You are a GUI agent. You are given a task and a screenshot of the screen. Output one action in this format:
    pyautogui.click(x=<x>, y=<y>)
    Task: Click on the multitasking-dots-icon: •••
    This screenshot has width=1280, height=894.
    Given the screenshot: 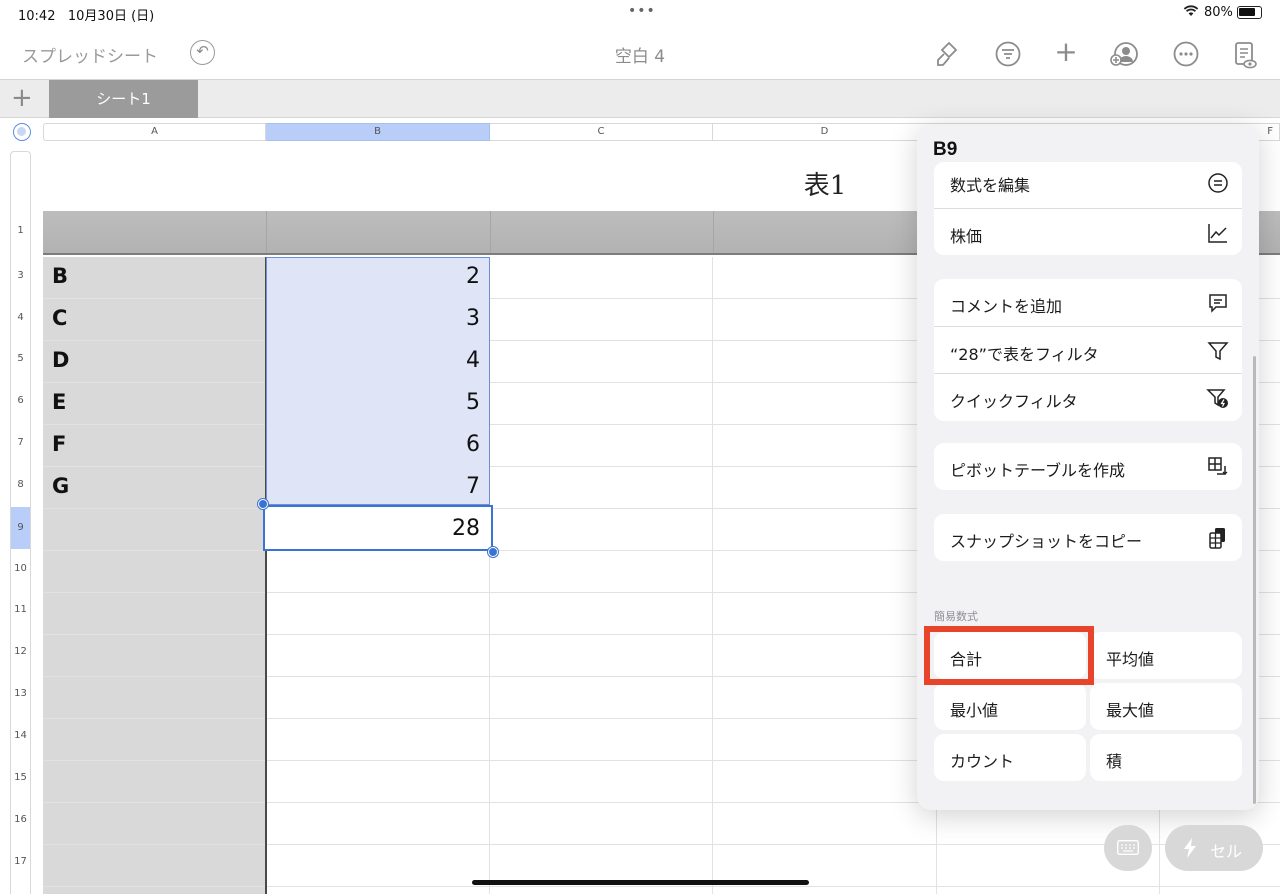 What is the action you would take?
    pyautogui.click(x=642, y=11)
    